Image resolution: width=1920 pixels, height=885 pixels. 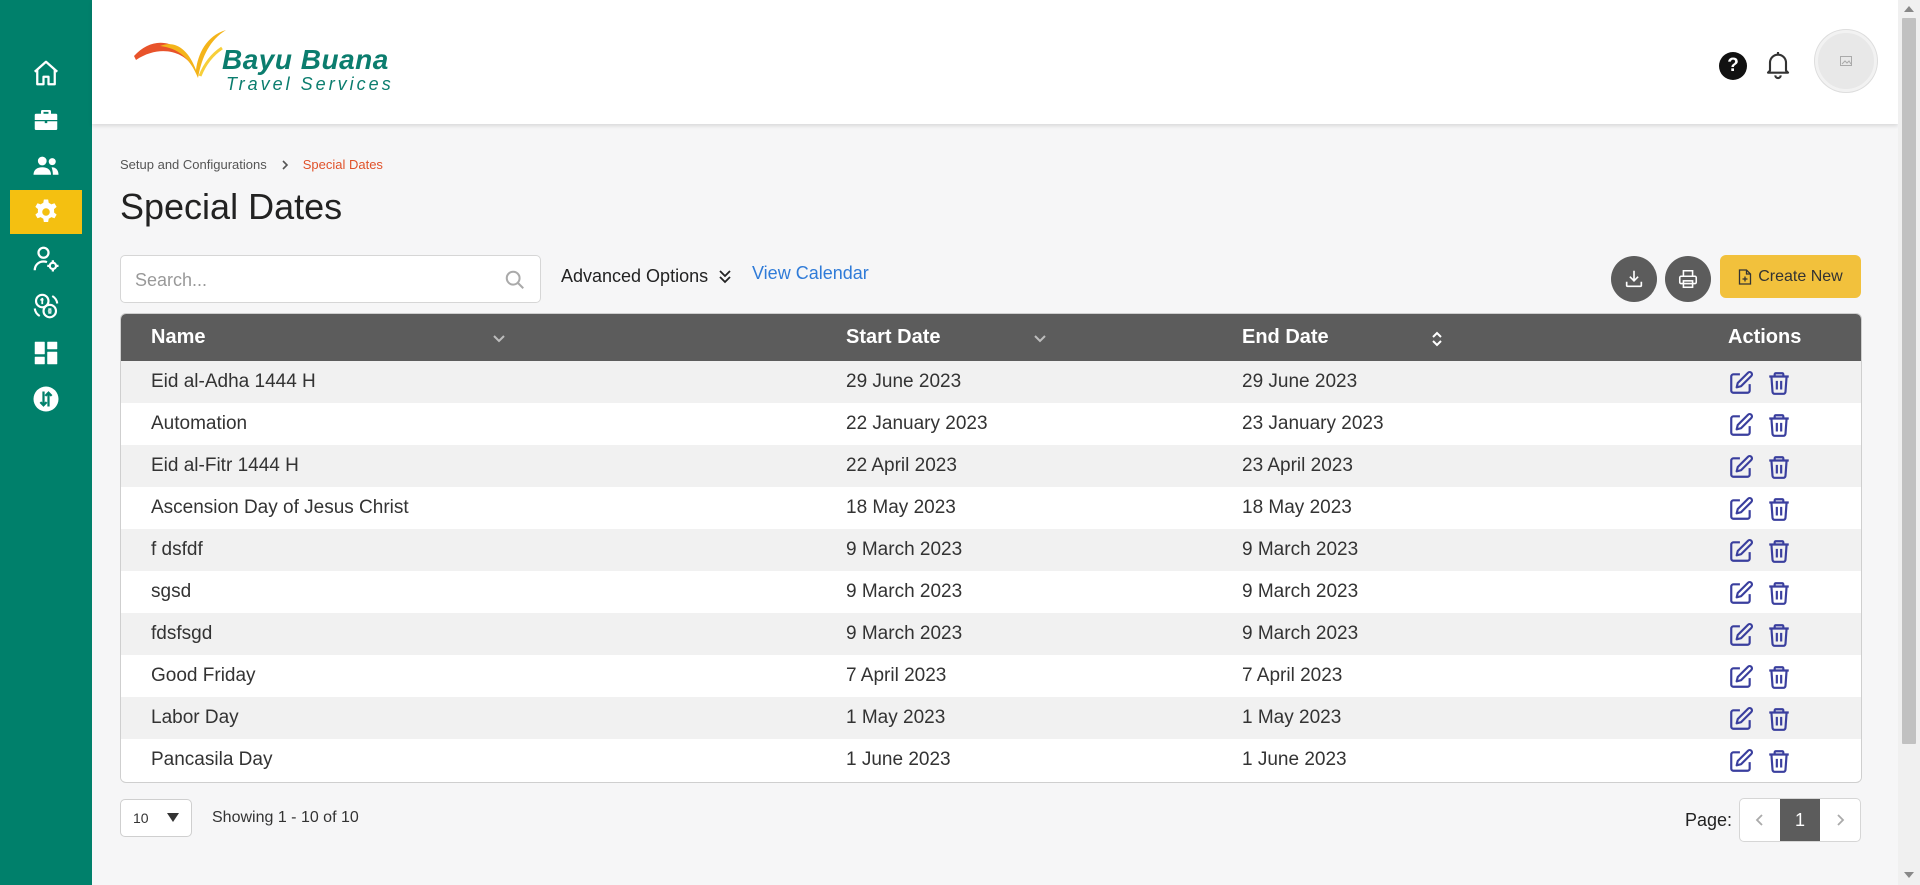 What do you see at coordinates (46, 73) in the screenshot?
I see `sidebar-item-home` at bounding box center [46, 73].